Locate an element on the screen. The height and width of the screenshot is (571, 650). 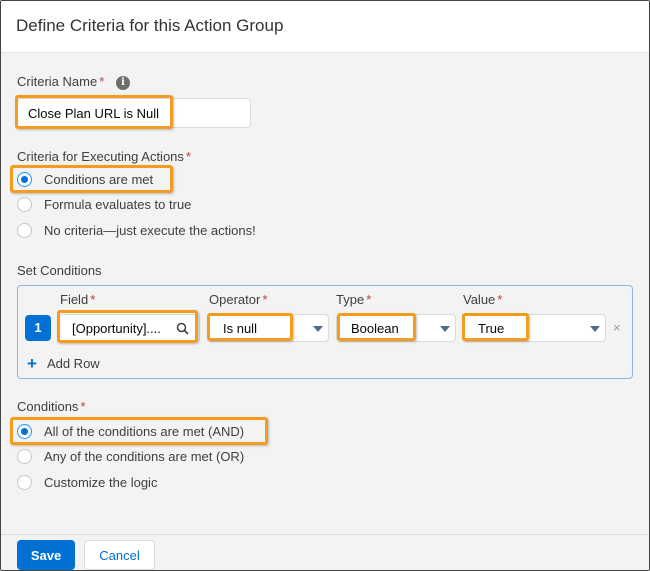
field-column-label: Field * is located at coordinates (78, 299).